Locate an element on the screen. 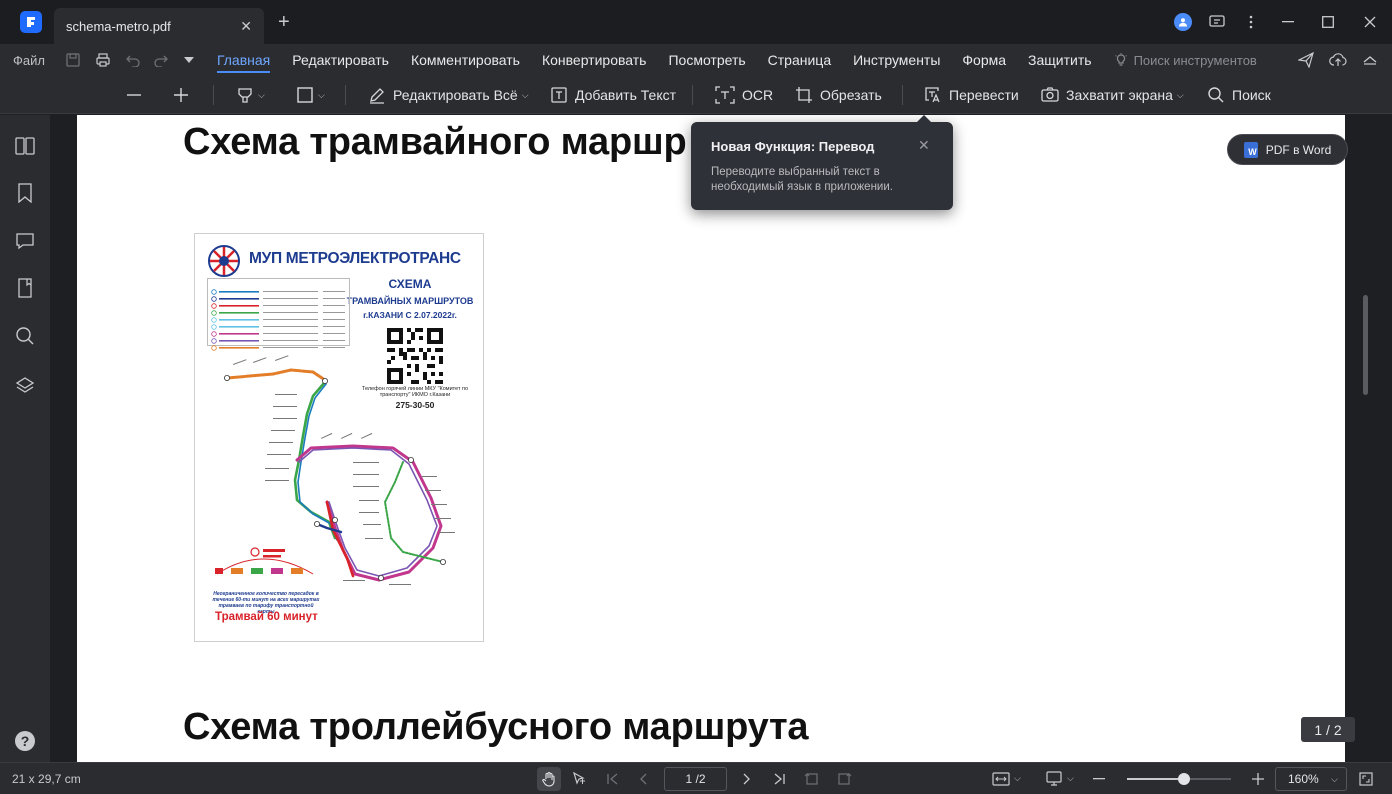  layers-icon is located at coordinates (25, 386).